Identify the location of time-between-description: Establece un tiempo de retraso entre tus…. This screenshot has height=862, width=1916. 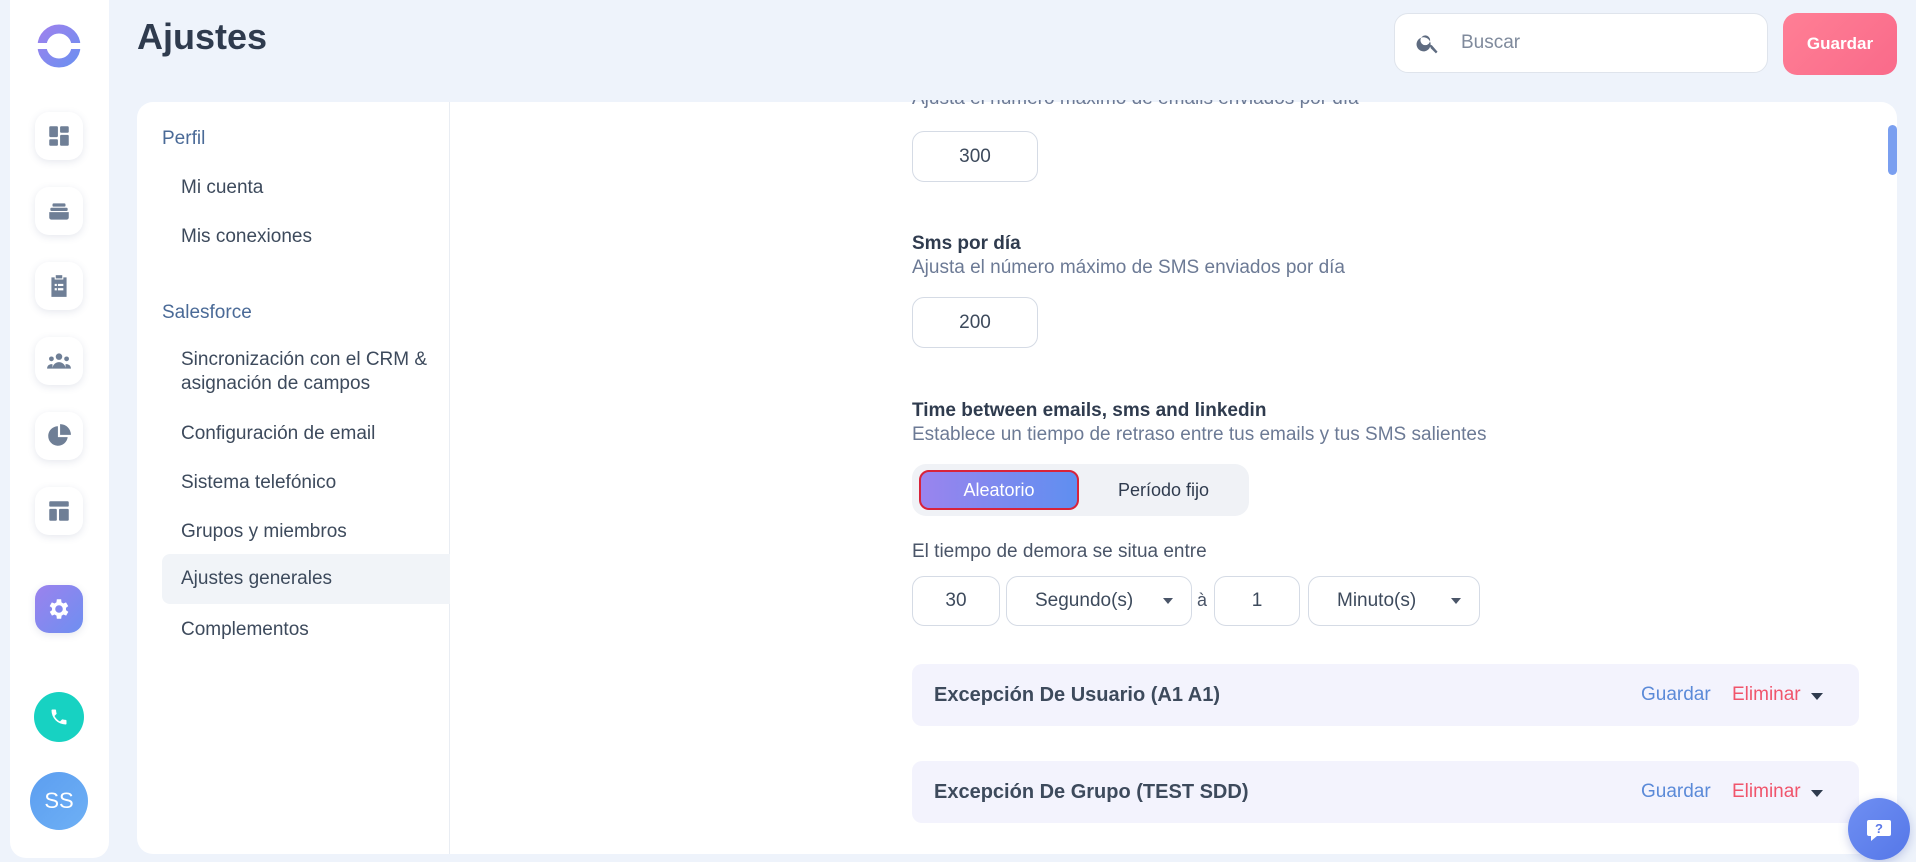
(1199, 434).